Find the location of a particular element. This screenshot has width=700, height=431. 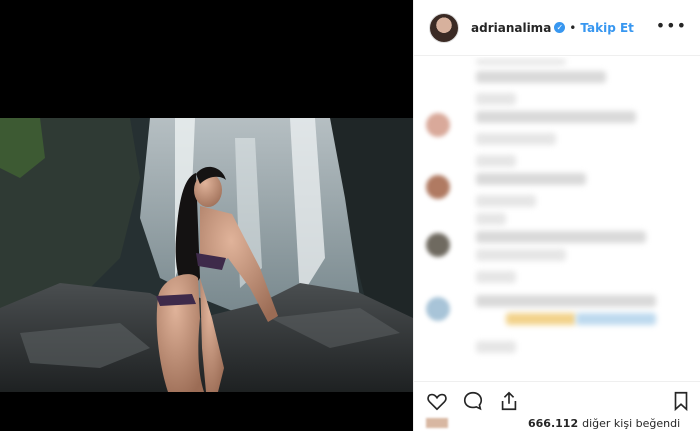

liker-avatar is located at coordinates (437, 423).